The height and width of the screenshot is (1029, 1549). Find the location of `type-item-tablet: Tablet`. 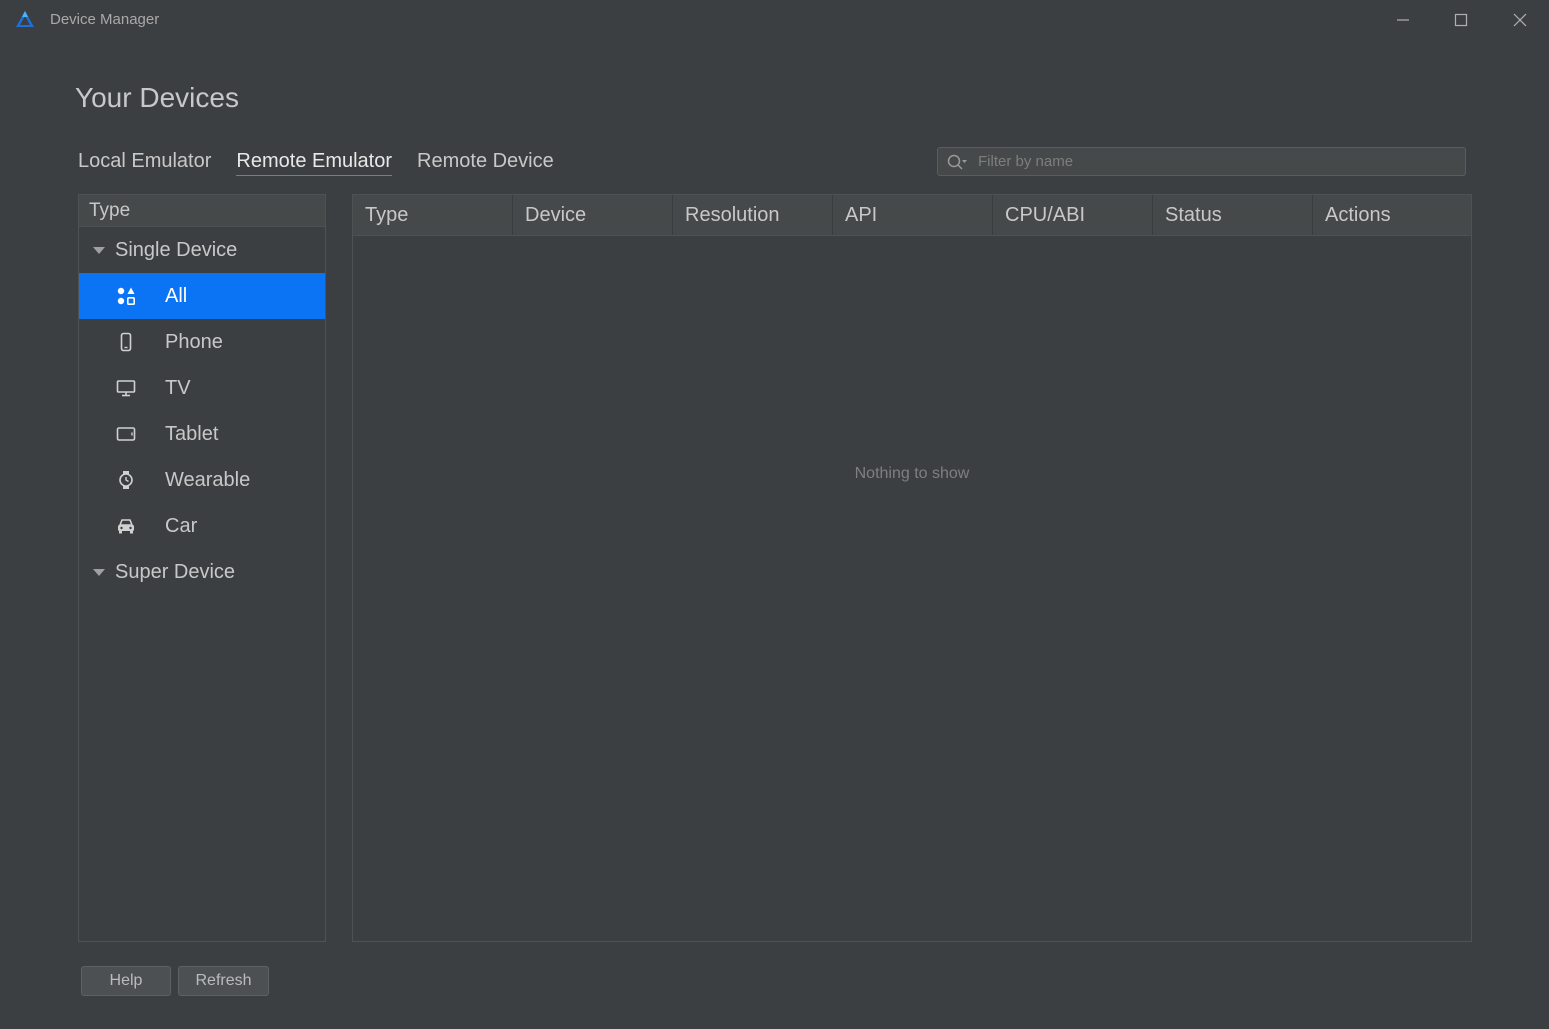

type-item-tablet: Tablet is located at coordinates (202, 434).